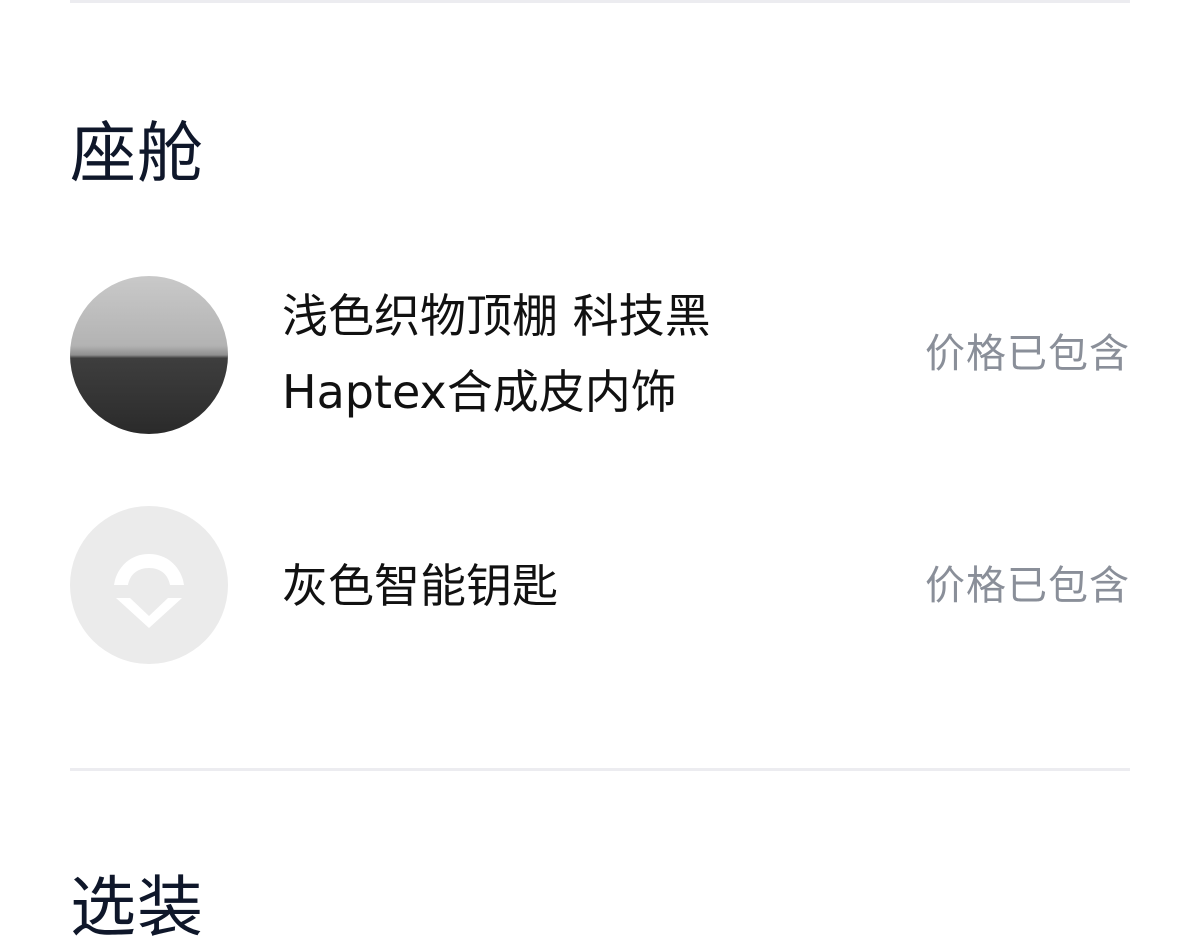 This screenshot has height=948, width=1200. What do you see at coordinates (420, 586) in the screenshot?
I see `cabin-item-label: 灰色智能钥匙` at bounding box center [420, 586].